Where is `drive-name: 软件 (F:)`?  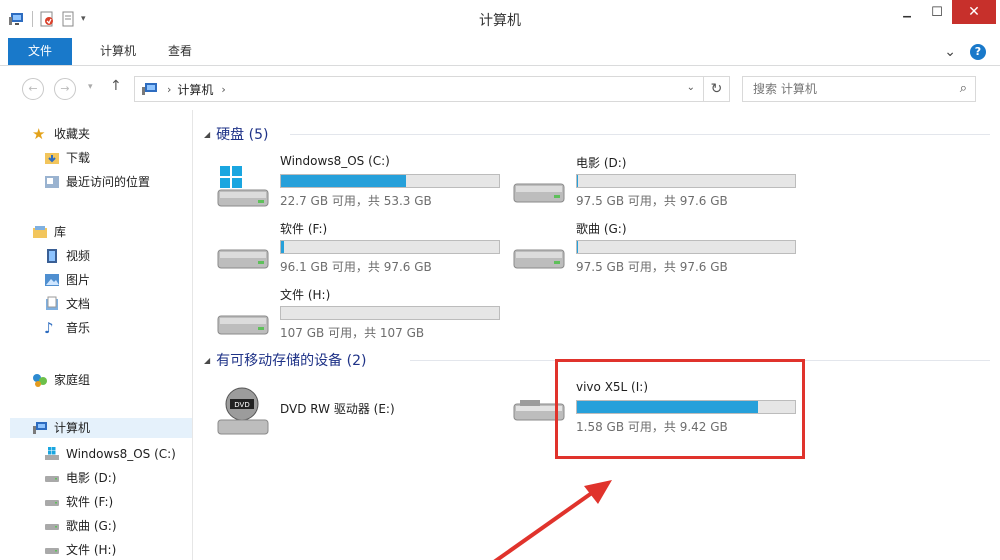 drive-name: 软件 (F:) is located at coordinates (304, 229).